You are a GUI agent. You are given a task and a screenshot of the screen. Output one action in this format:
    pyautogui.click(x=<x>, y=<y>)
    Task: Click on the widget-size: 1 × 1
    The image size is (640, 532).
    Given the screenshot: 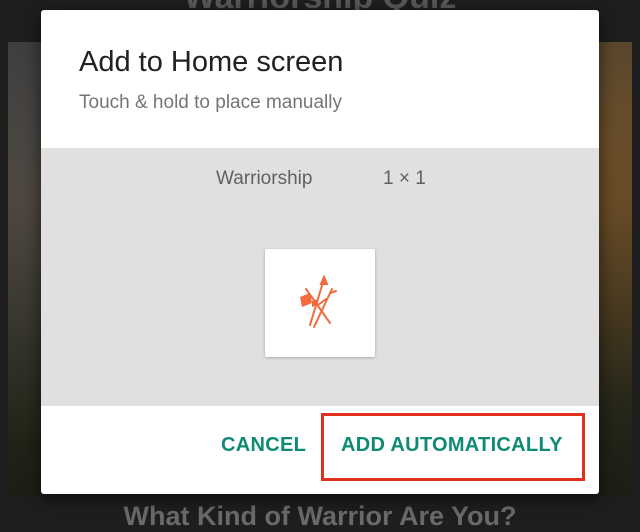 What is the action you would take?
    pyautogui.click(x=404, y=178)
    